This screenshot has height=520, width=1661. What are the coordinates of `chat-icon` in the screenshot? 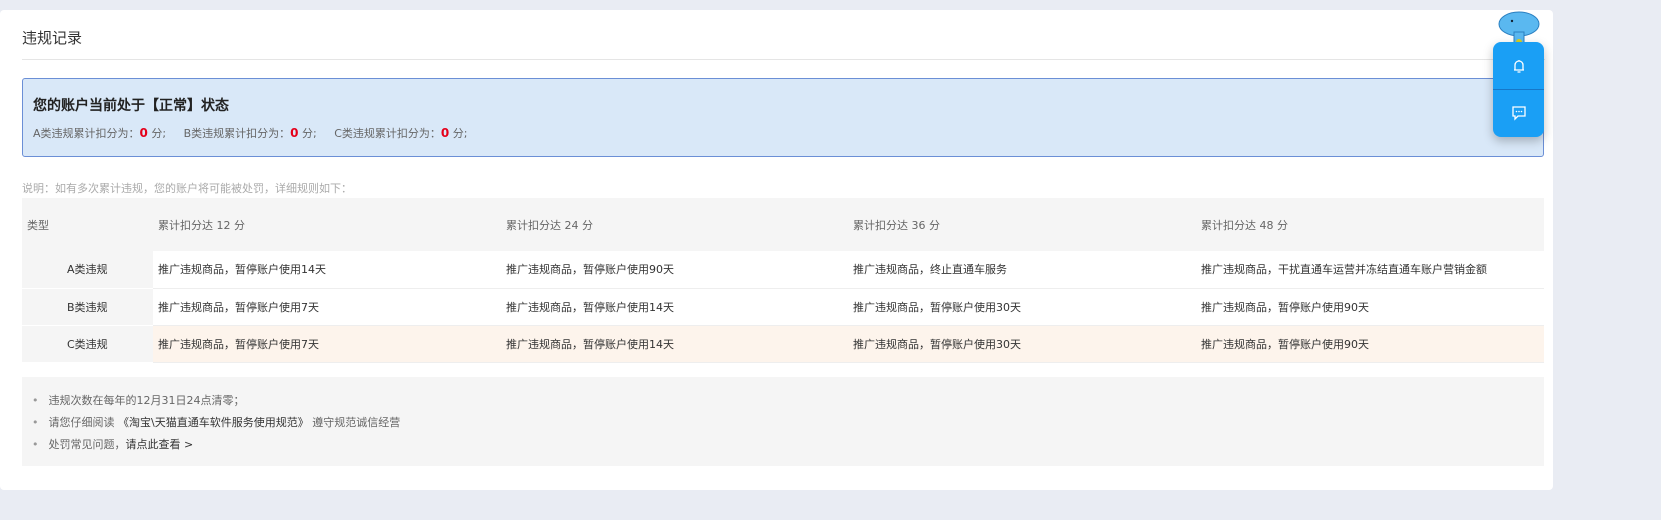 It's located at (1518, 113).